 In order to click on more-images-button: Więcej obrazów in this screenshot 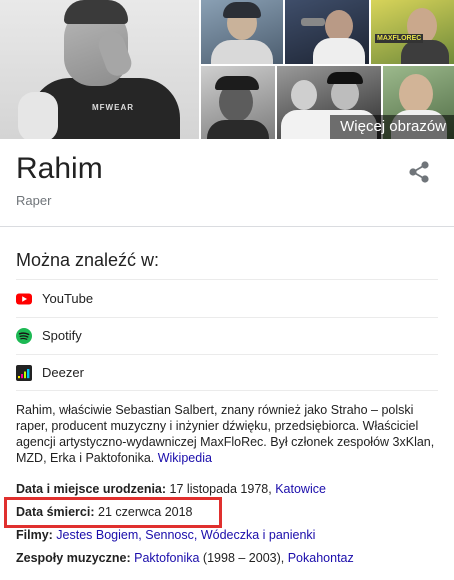, I will do `click(392, 127)`.